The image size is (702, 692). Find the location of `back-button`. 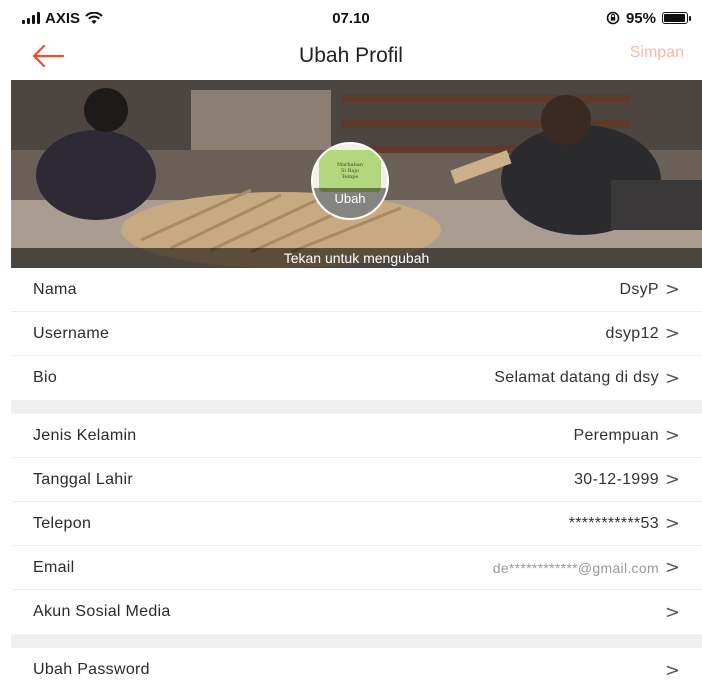

back-button is located at coordinates (50, 56).